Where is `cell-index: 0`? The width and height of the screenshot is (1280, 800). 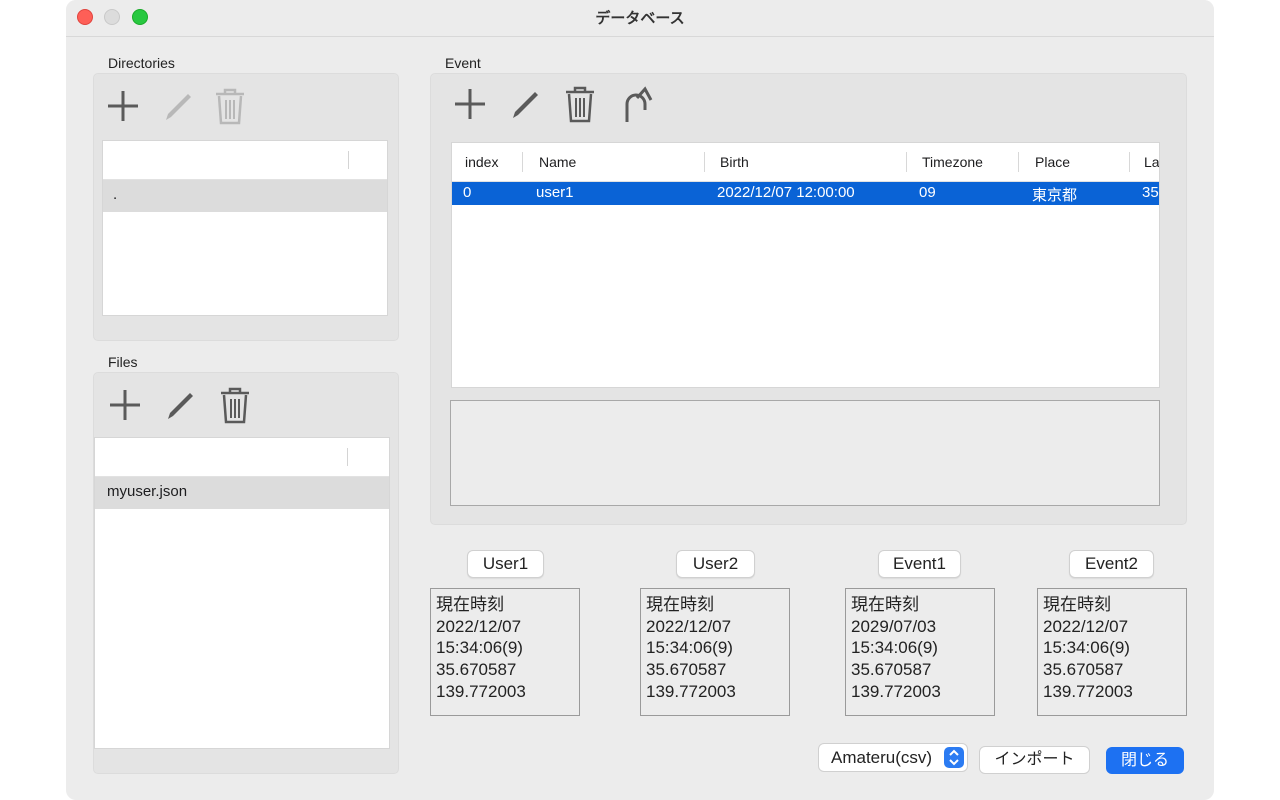 cell-index: 0 is located at coordinates (467, 192).